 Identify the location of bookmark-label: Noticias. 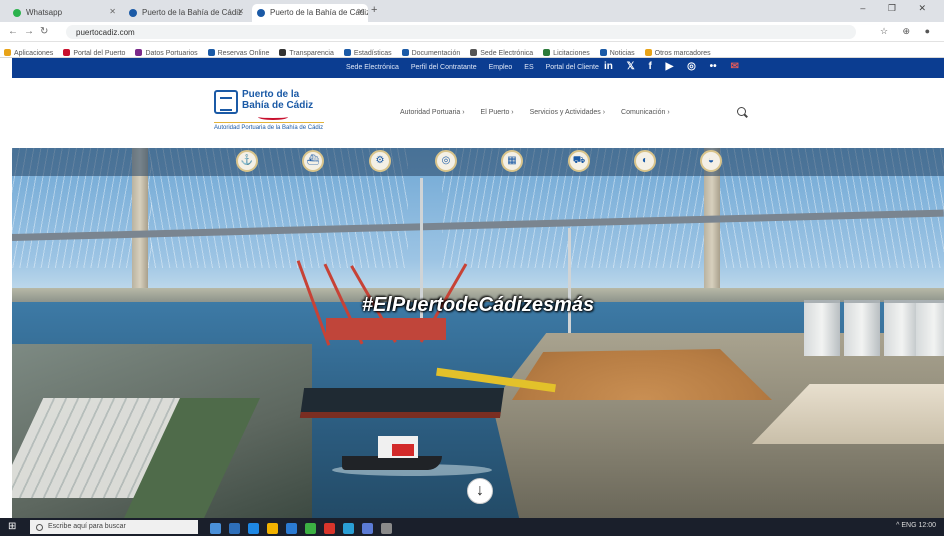
(622, 53).